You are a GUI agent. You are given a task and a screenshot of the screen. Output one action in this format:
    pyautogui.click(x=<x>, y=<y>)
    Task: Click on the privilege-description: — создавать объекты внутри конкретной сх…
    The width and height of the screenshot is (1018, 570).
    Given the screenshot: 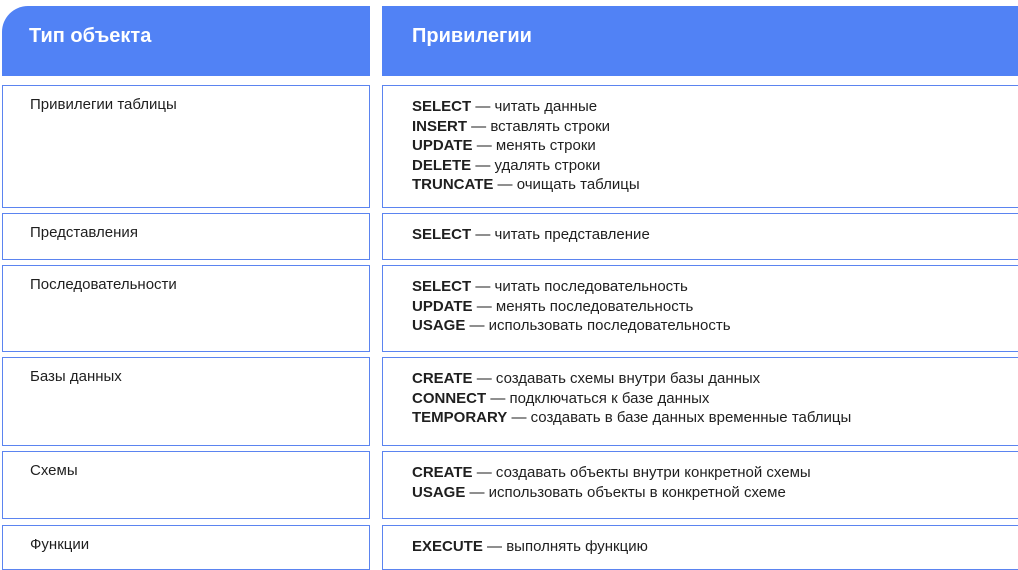 What is the action you would take?
    pyautogui.click(x=641, y=472)
    